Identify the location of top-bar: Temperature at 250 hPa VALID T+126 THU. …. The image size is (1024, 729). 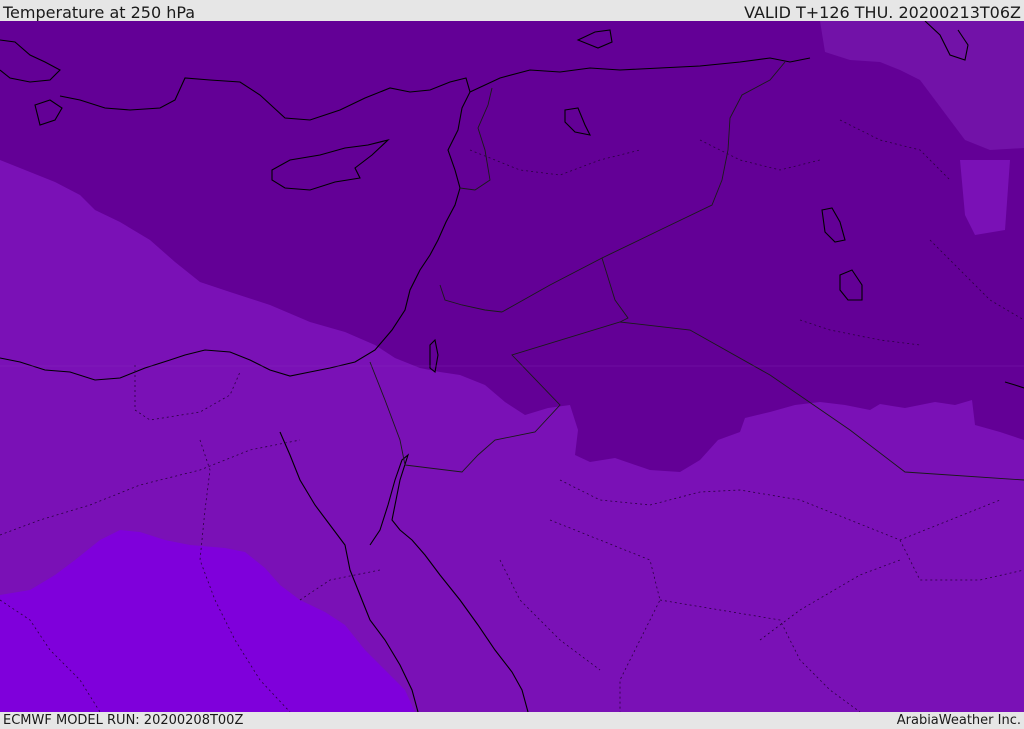
(512, 11).